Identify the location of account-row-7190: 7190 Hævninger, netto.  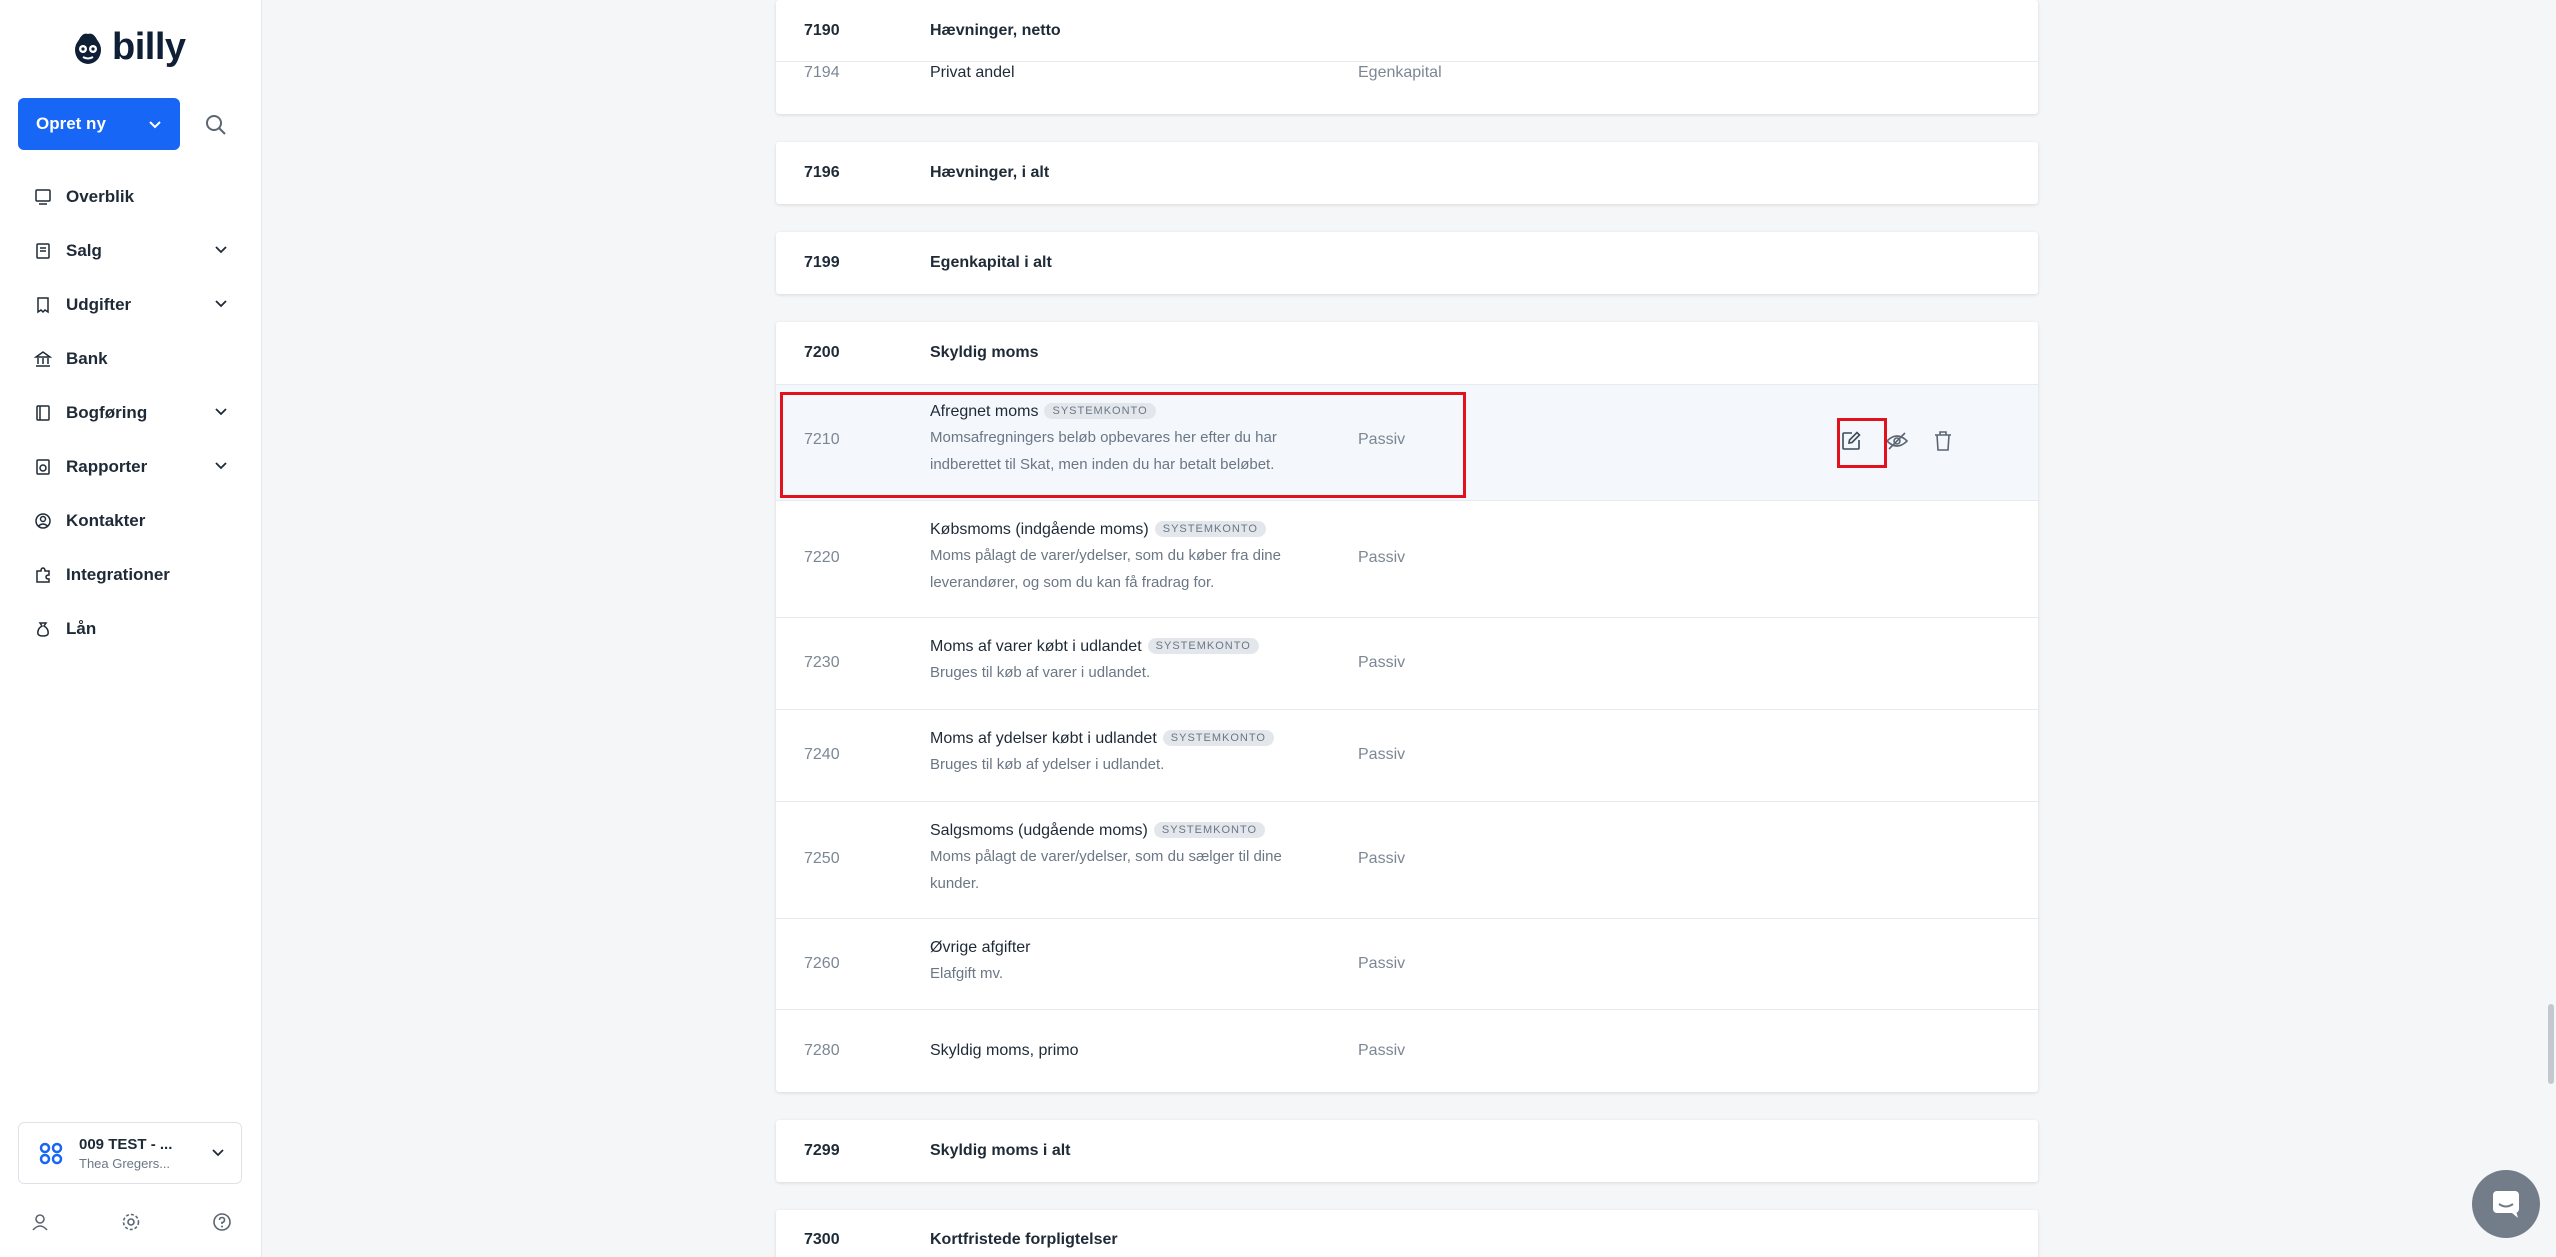
(1407, 30).